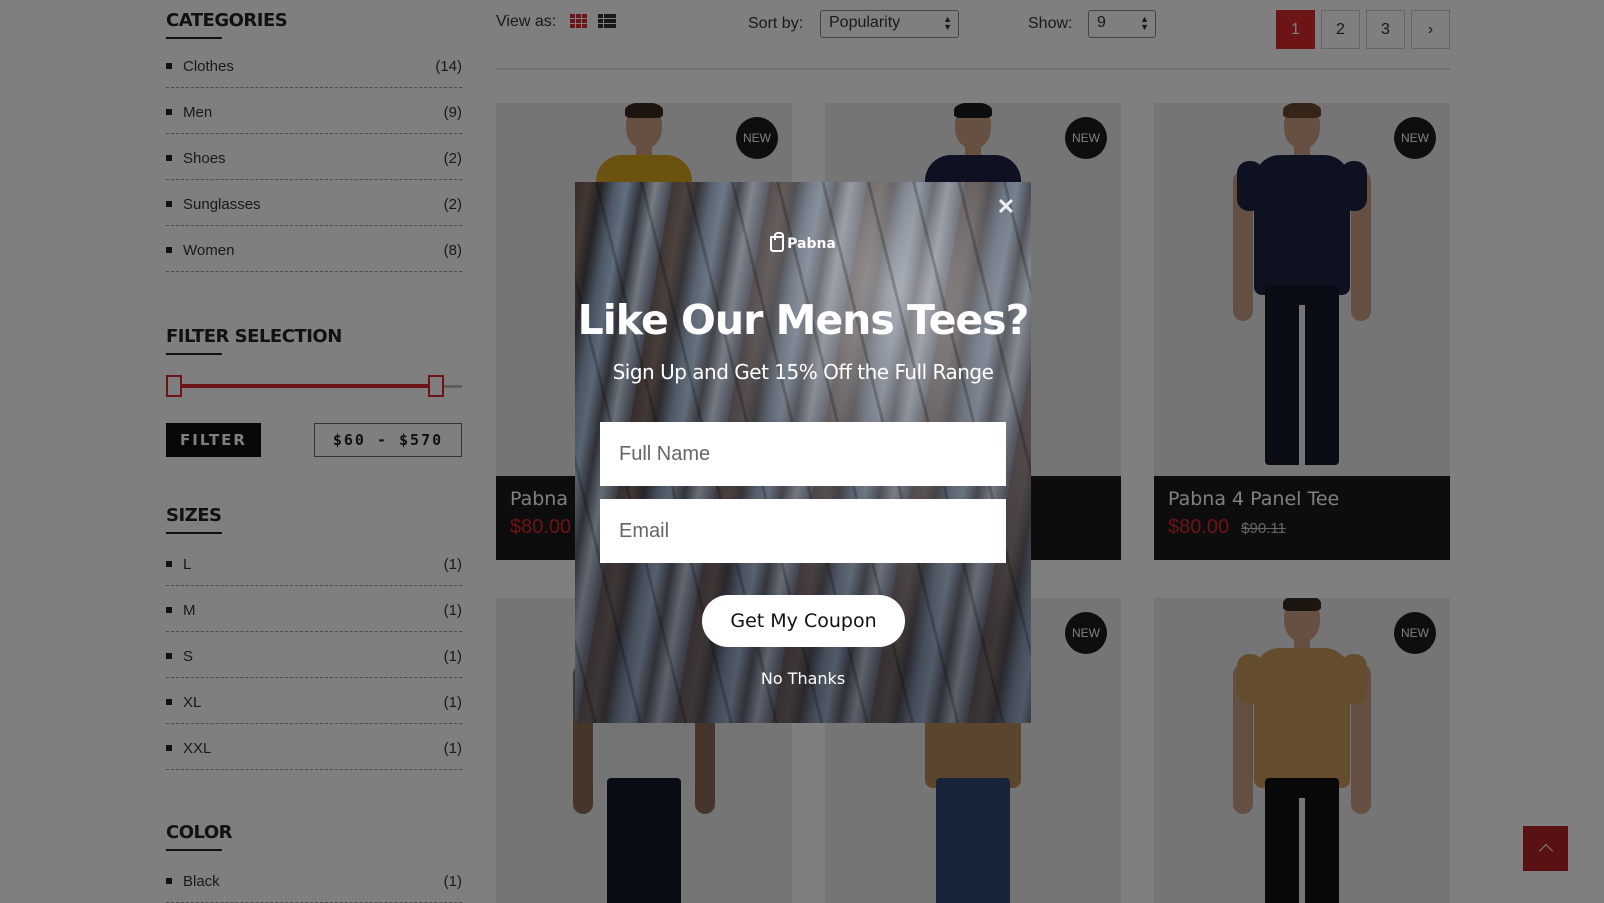 The image size is (1604, 903). Describe the element at coordinates (1006, 207) in the screenshot. I see `close-icon: ✕` at that location.